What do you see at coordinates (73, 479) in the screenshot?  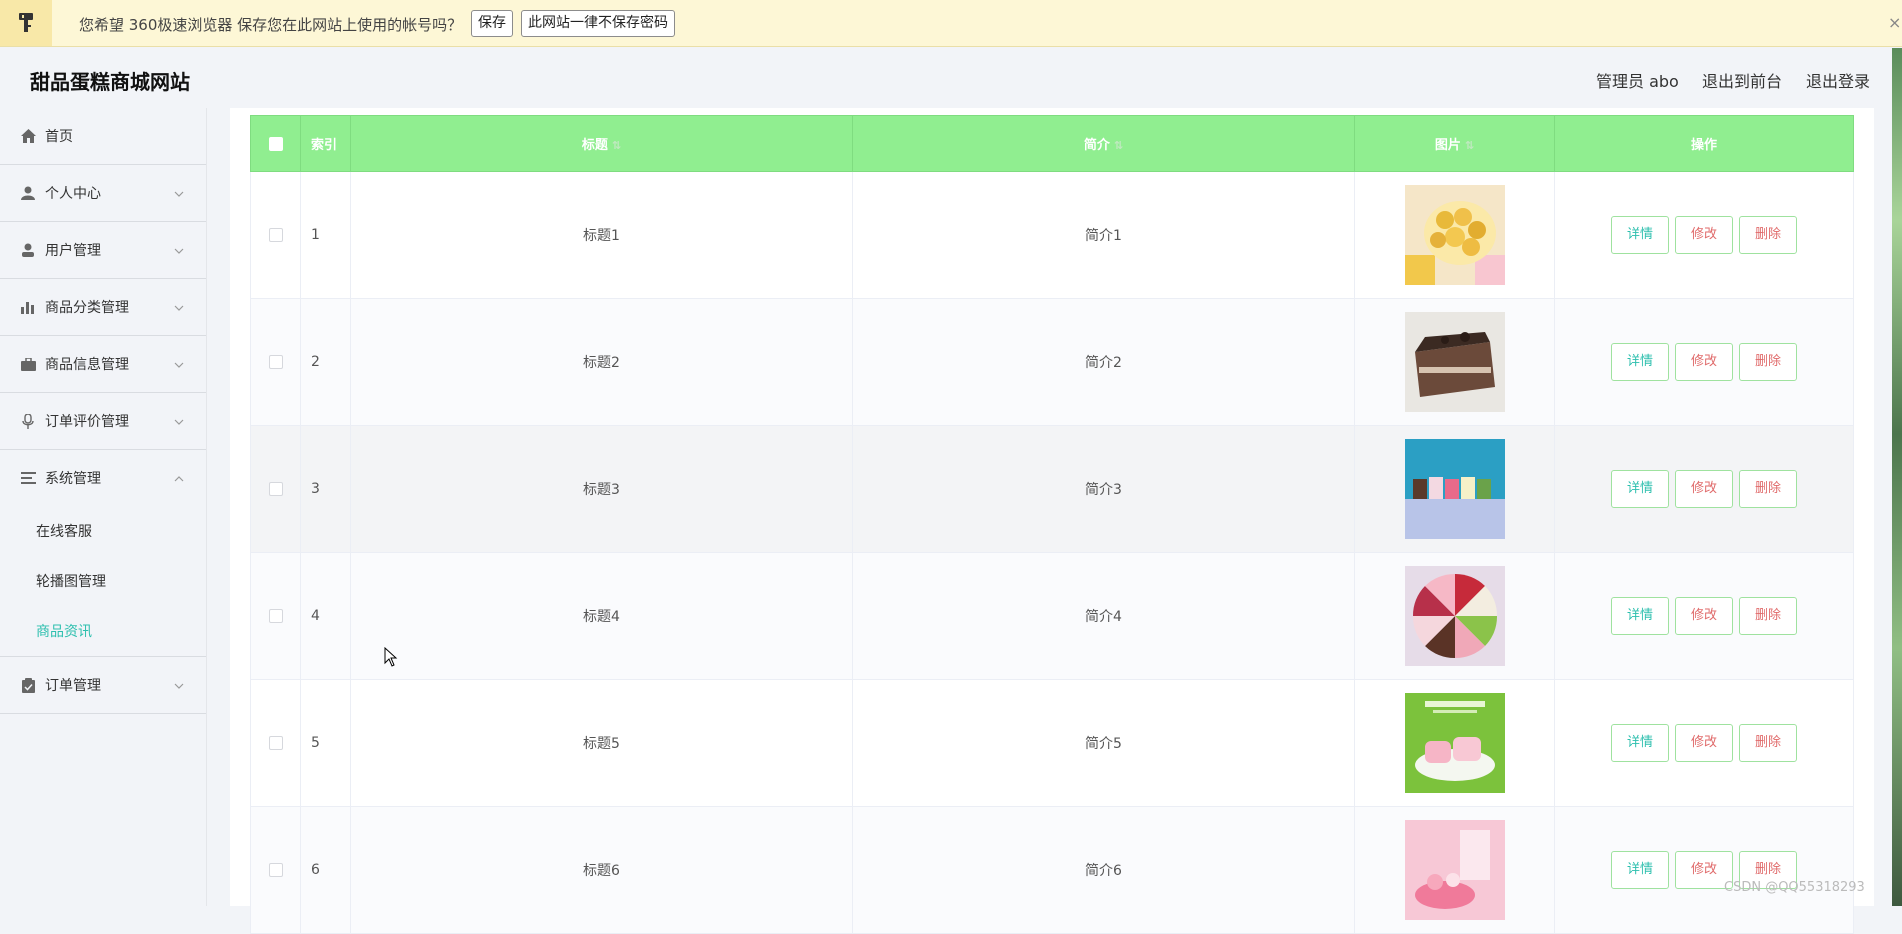 I see `sidebar-item-label: 系统管理` at bounding box center [73, 479].